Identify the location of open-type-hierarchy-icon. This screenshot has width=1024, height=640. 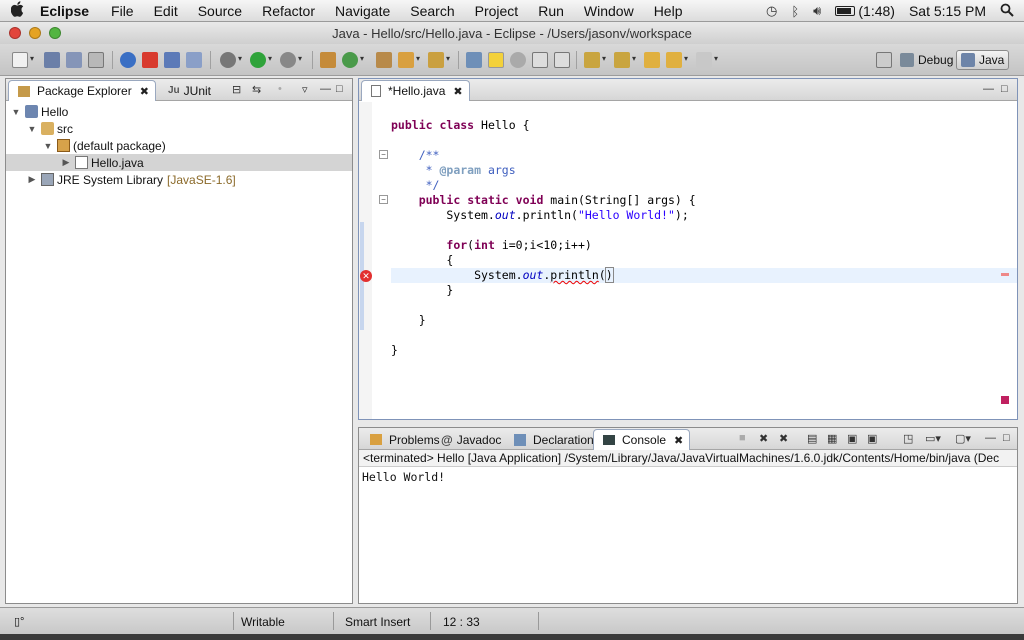
(384, 60).